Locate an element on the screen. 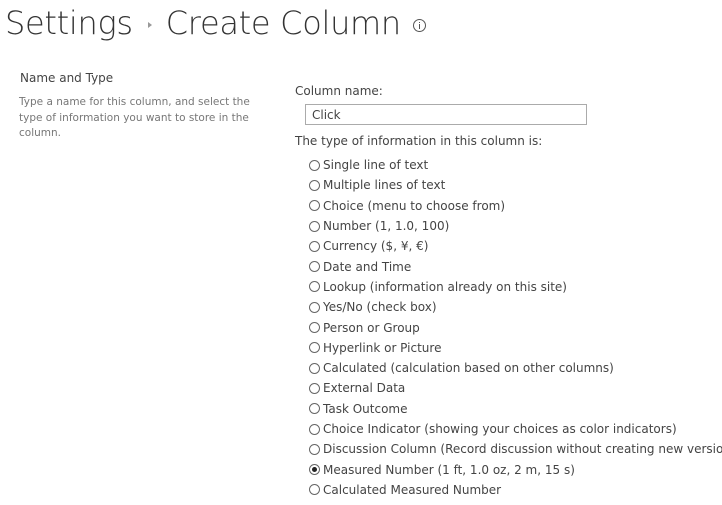 Image resolution: width=722 pixels, height=505 pixels. column-type-label: Date and Time is located at coordinates (367, 266).